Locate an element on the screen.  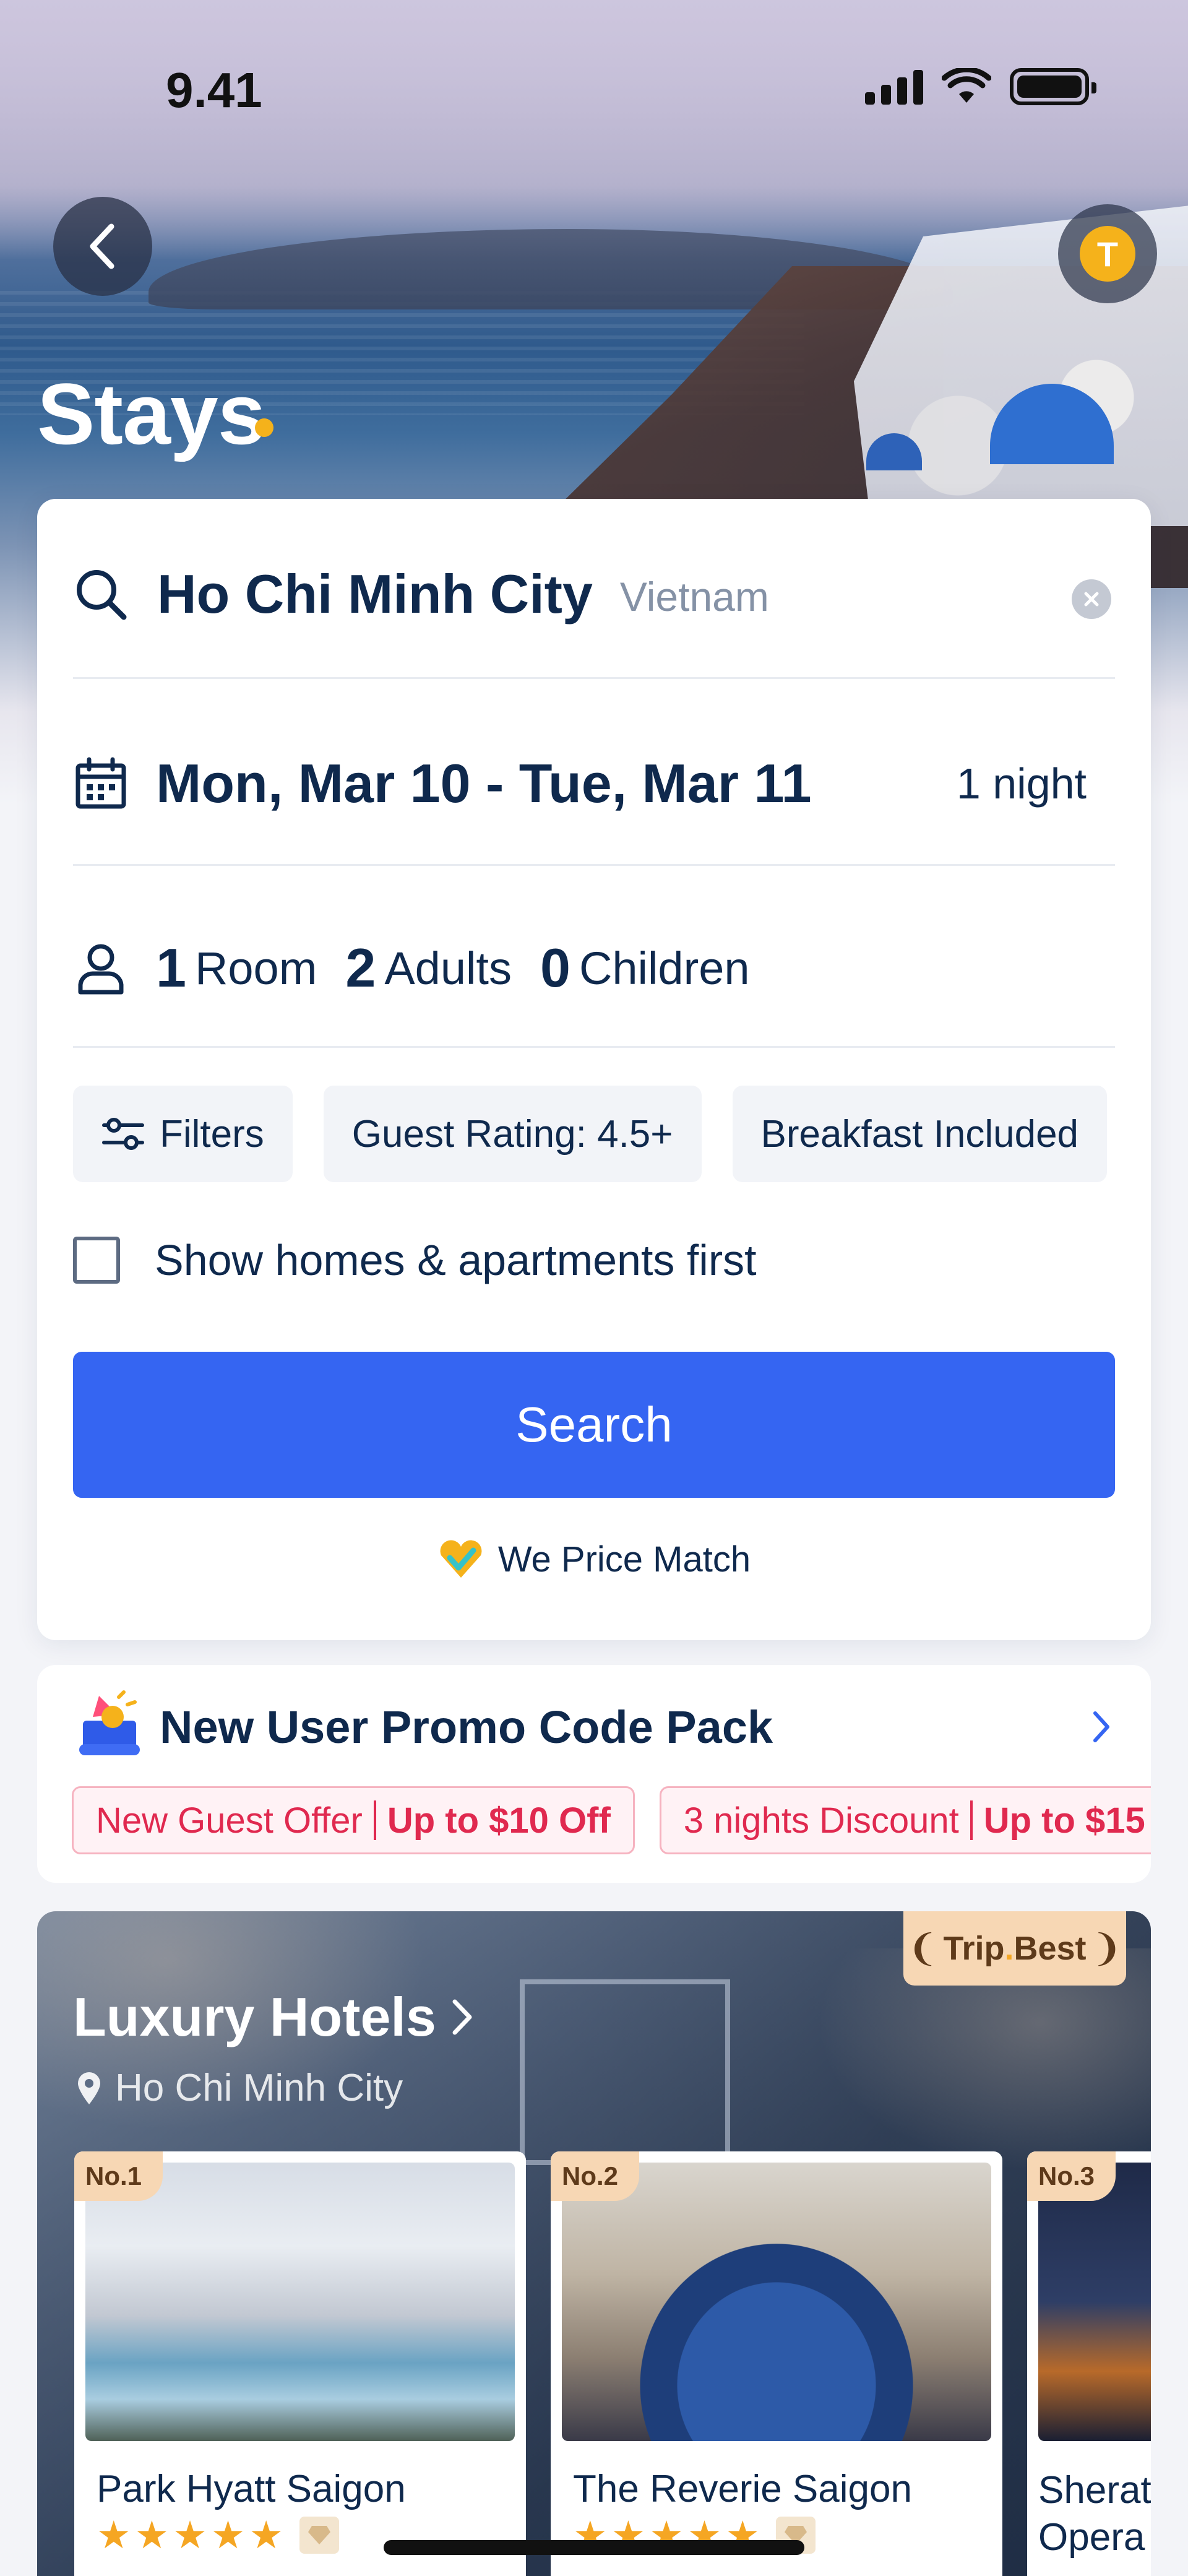
clear-destination-button is located at coordinates (1091, 599).